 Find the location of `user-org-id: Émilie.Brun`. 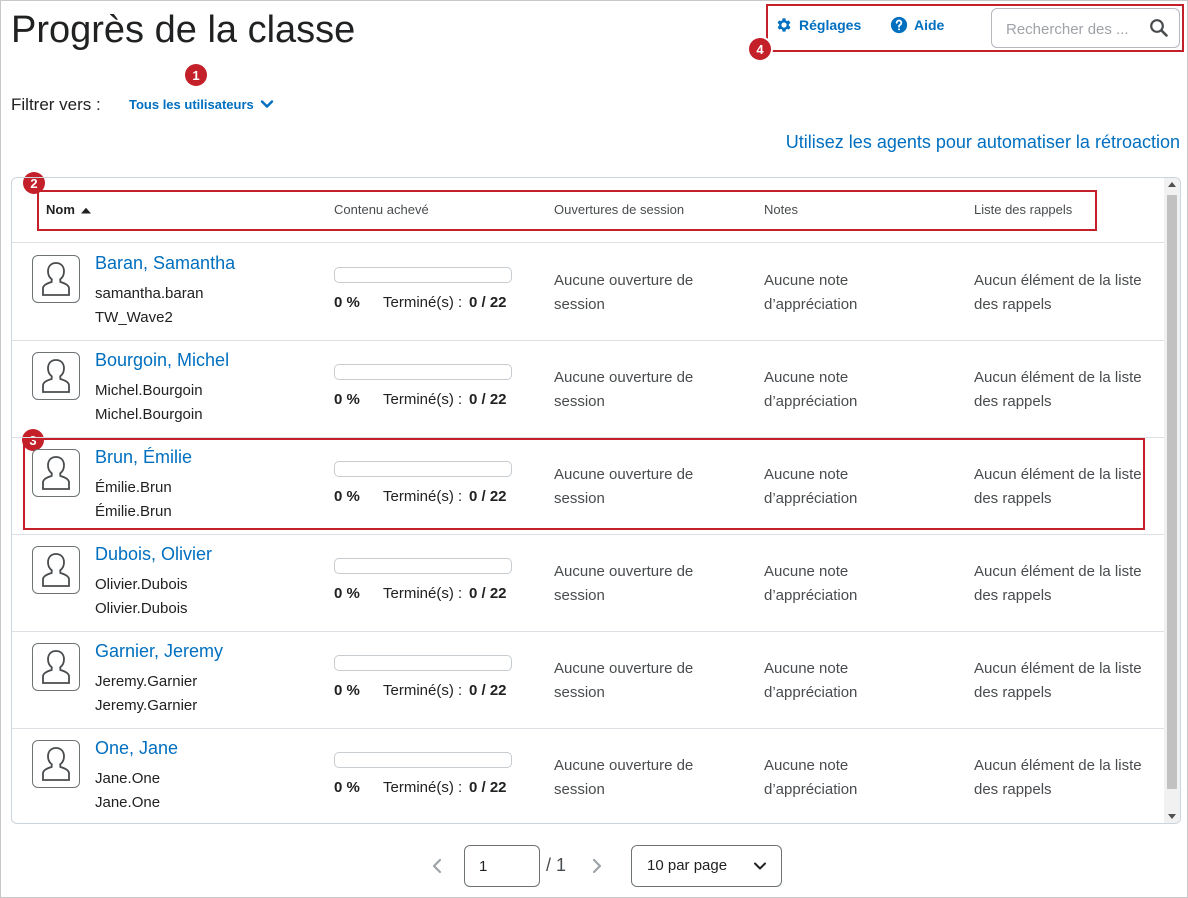

user-org-id: Émilie.Brun is located at coordinates (133, 511).